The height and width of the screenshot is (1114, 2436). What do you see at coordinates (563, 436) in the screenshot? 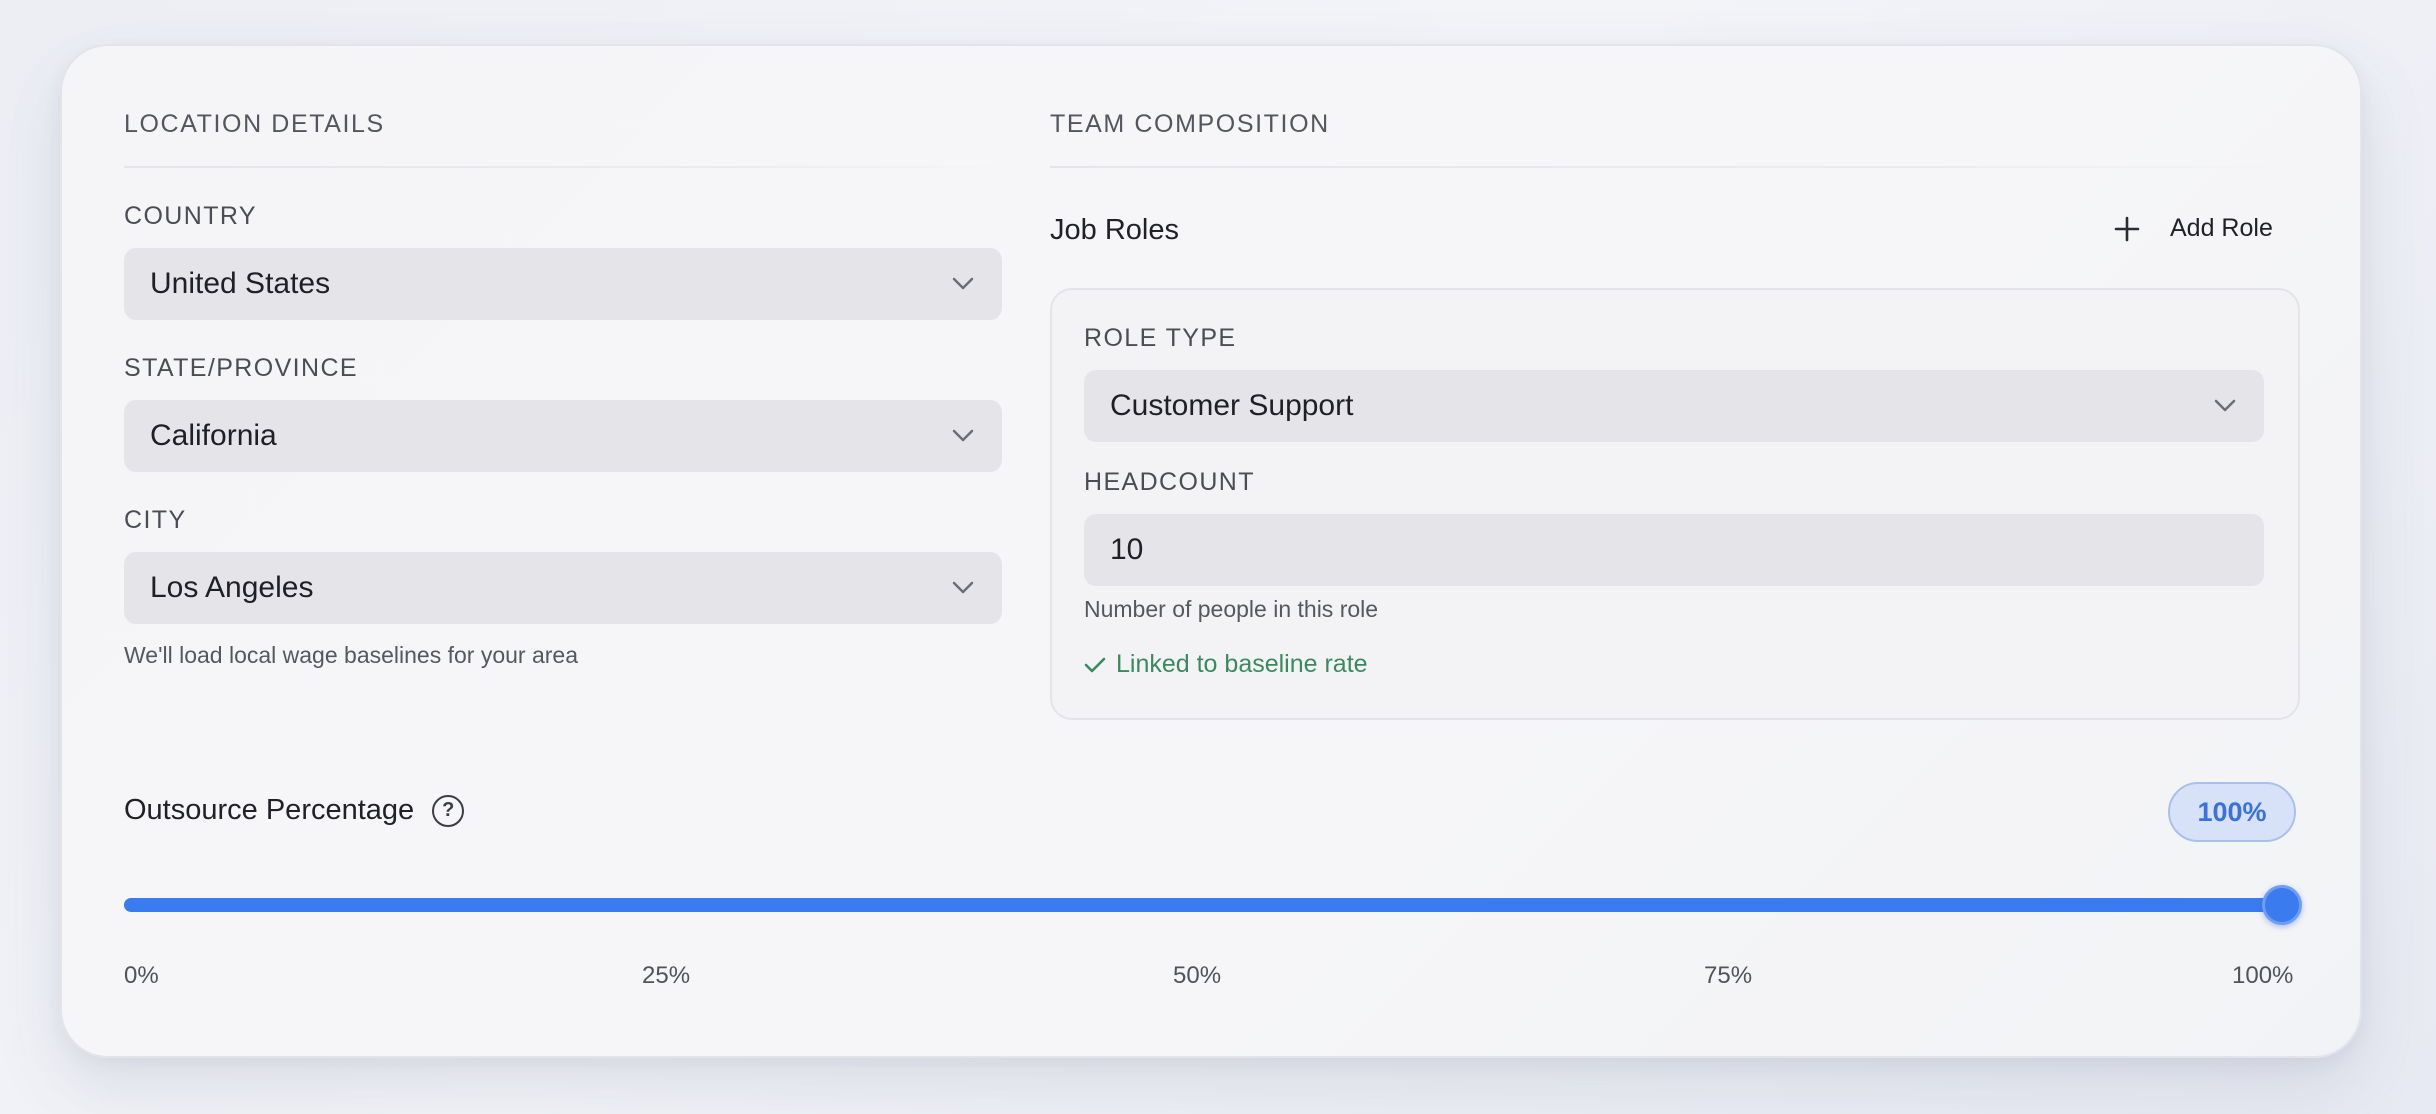
I see `state-select: California` at bounding box center [563, 436].